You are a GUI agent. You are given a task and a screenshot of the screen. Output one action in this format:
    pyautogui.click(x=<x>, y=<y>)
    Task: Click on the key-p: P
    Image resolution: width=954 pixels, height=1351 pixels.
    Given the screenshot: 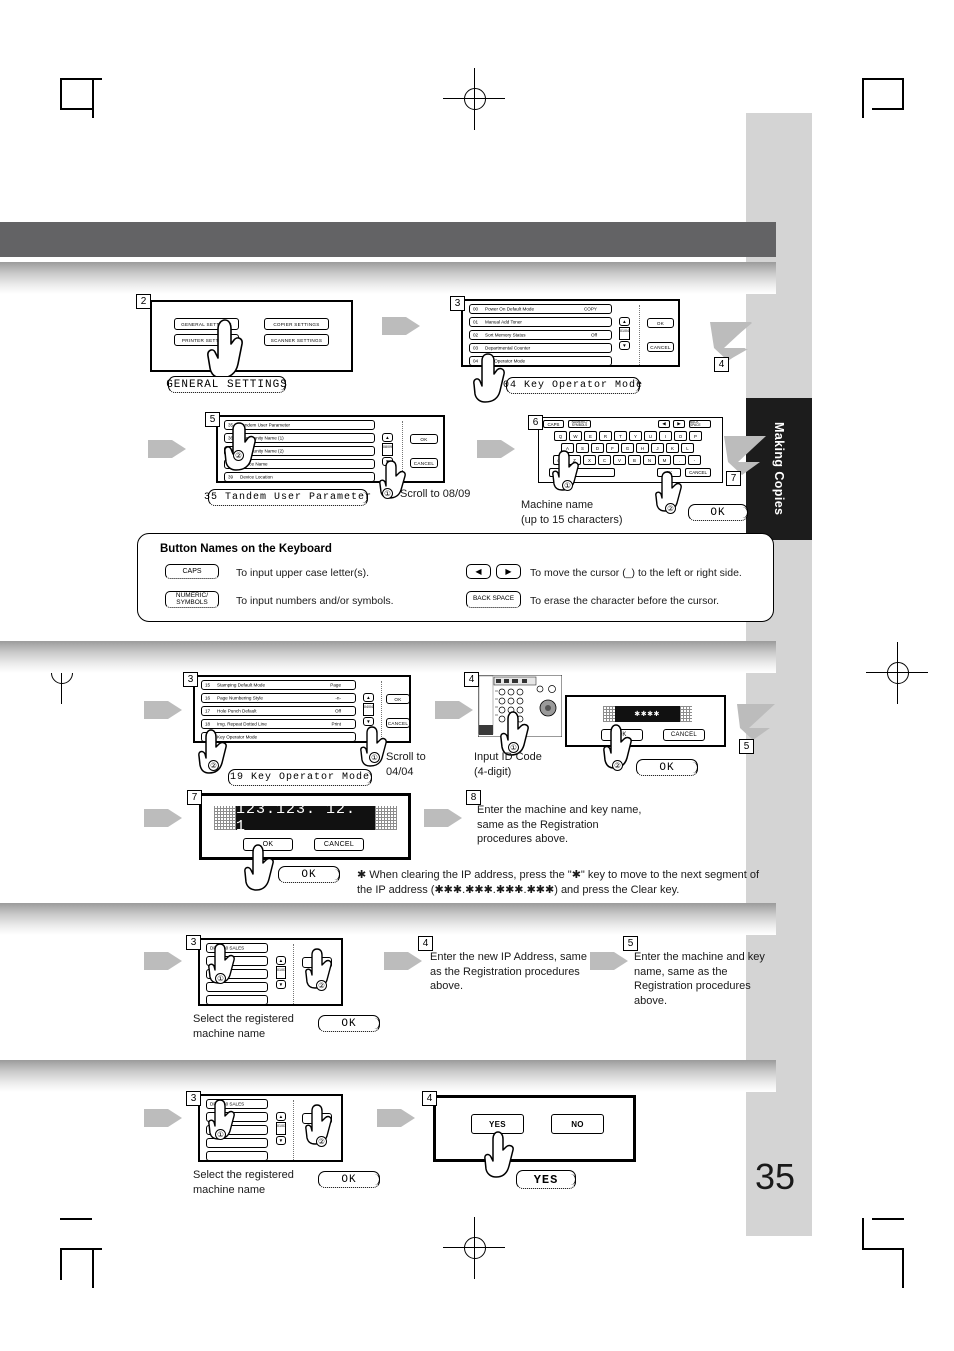 What is the action you would take?
    pyautogui.click(x=695, y=436)
    